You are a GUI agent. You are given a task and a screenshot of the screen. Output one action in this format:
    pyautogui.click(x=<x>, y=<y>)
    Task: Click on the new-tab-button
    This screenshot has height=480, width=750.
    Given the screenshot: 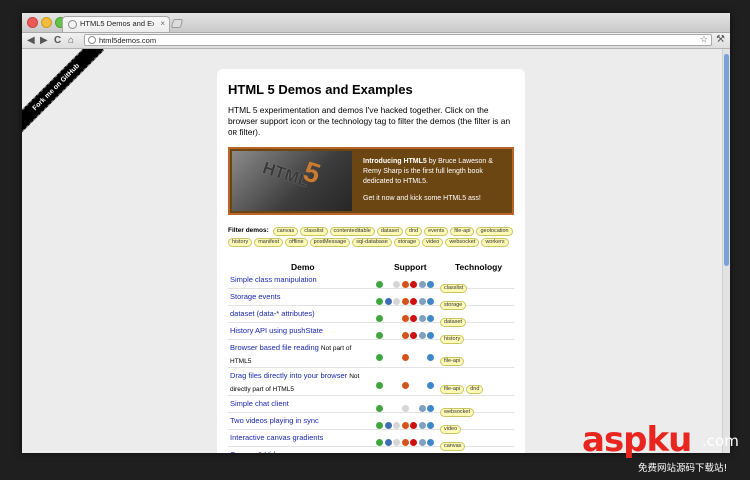 What is the action you would take?
    pyautogui.click(x=177, y=23)
    